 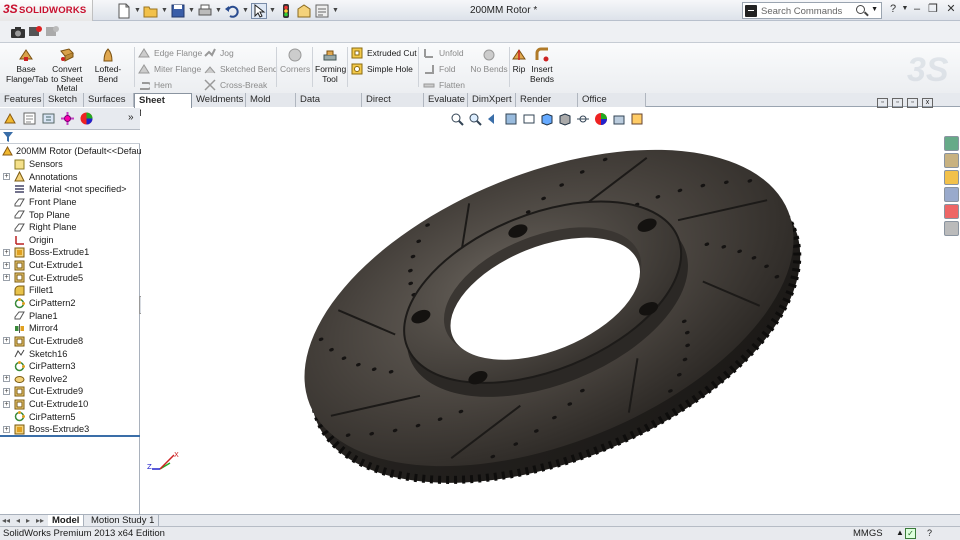 What do you see at coordinates (10, 118) in the screenshot?
I see `feature-manager-tab-icon` at bounding box center [10, 118].